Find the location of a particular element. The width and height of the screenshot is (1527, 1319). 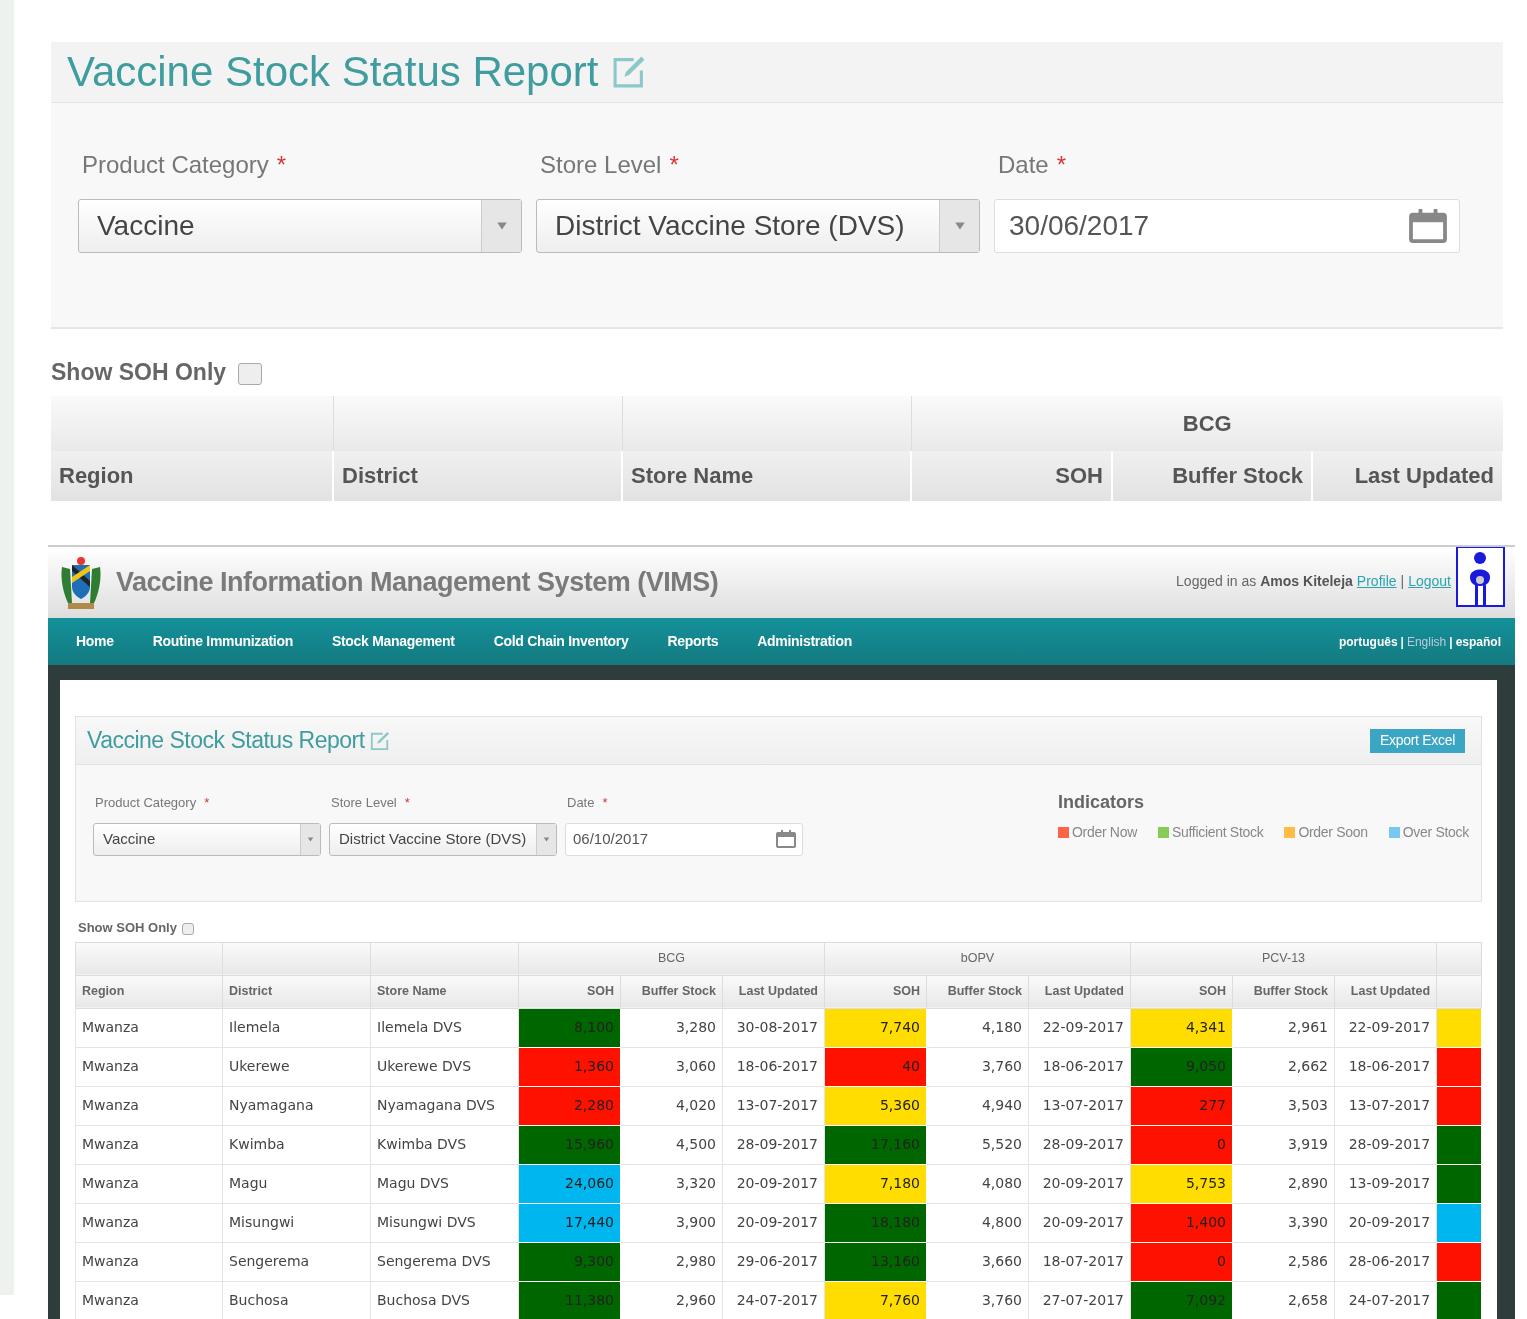

table-cell: Kwimba is located at coordinates (296, 1144).